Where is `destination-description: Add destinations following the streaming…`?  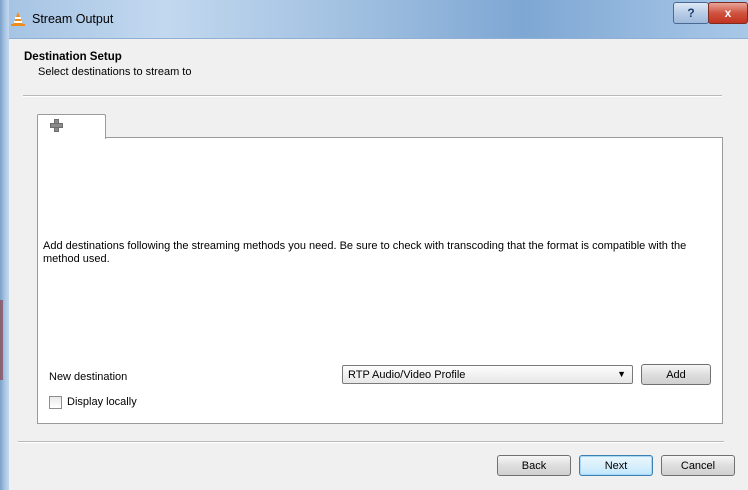 destination-description: Add destinations following the streaming… is located at coordinates (365, 252).